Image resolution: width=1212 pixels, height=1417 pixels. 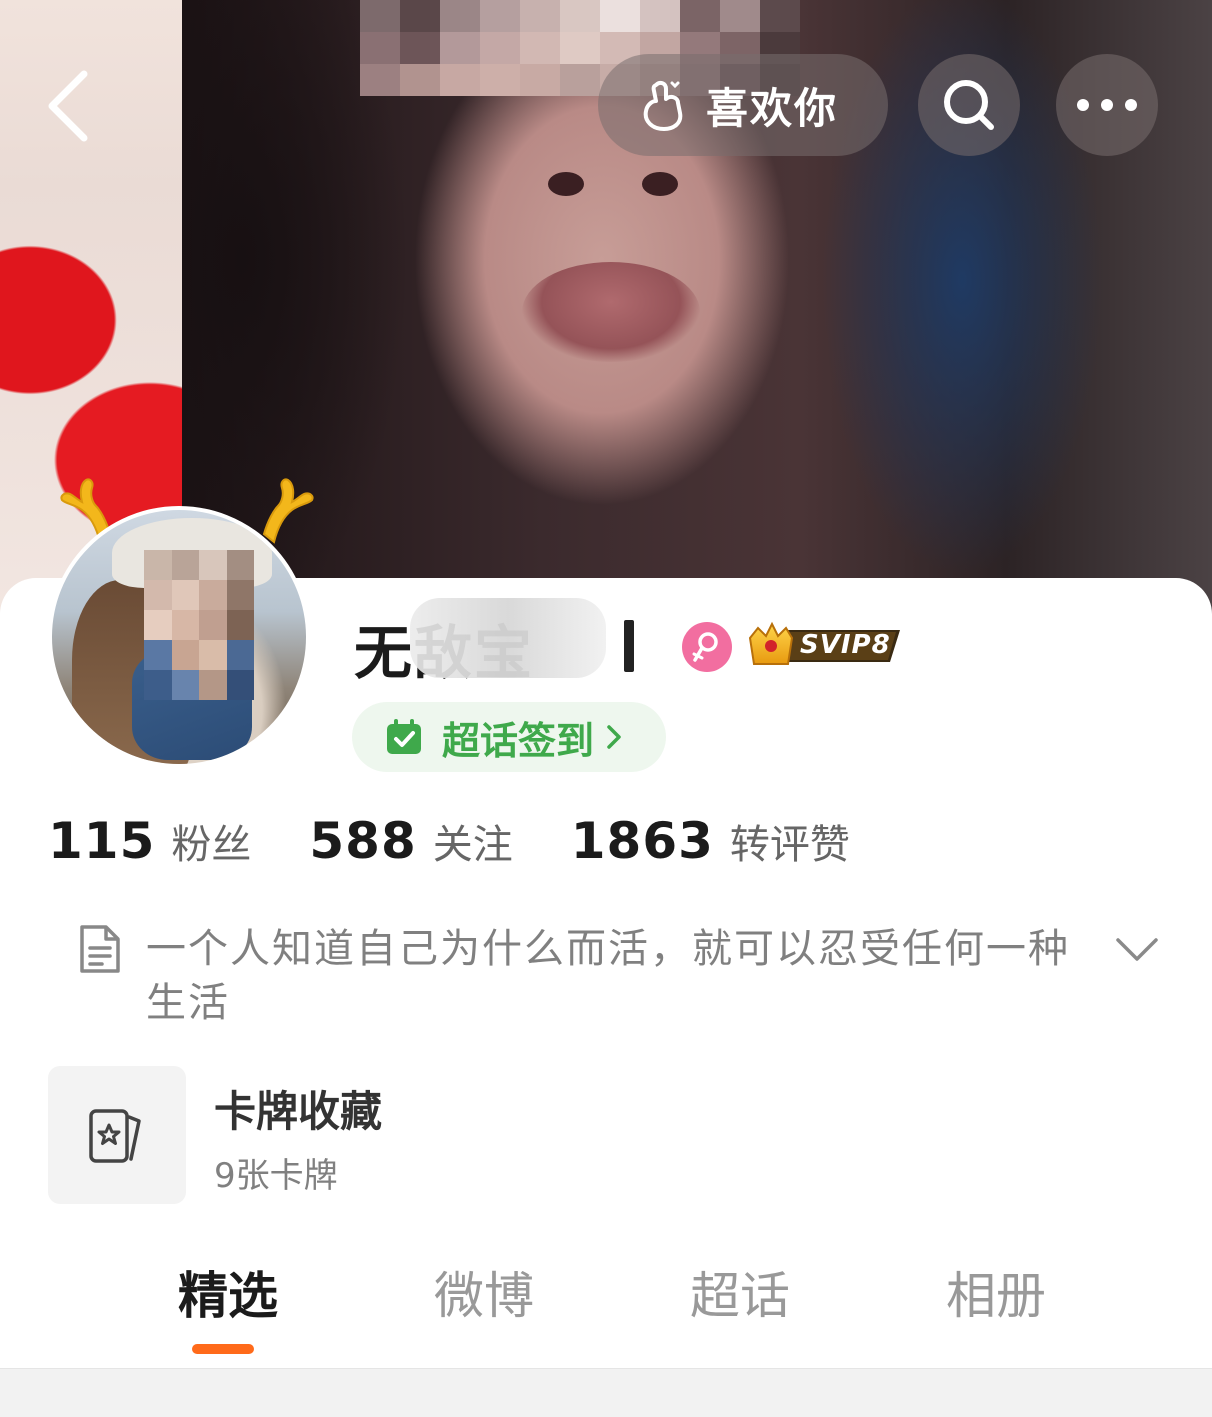 I want to click on stat-value: 115, so click(x=102, y=841).